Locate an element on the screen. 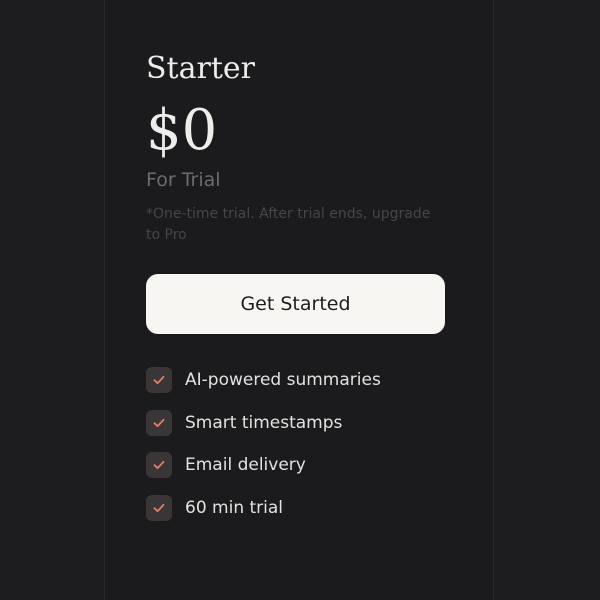  feature-label: Smart timestamps is located at coordinates (264, 422).